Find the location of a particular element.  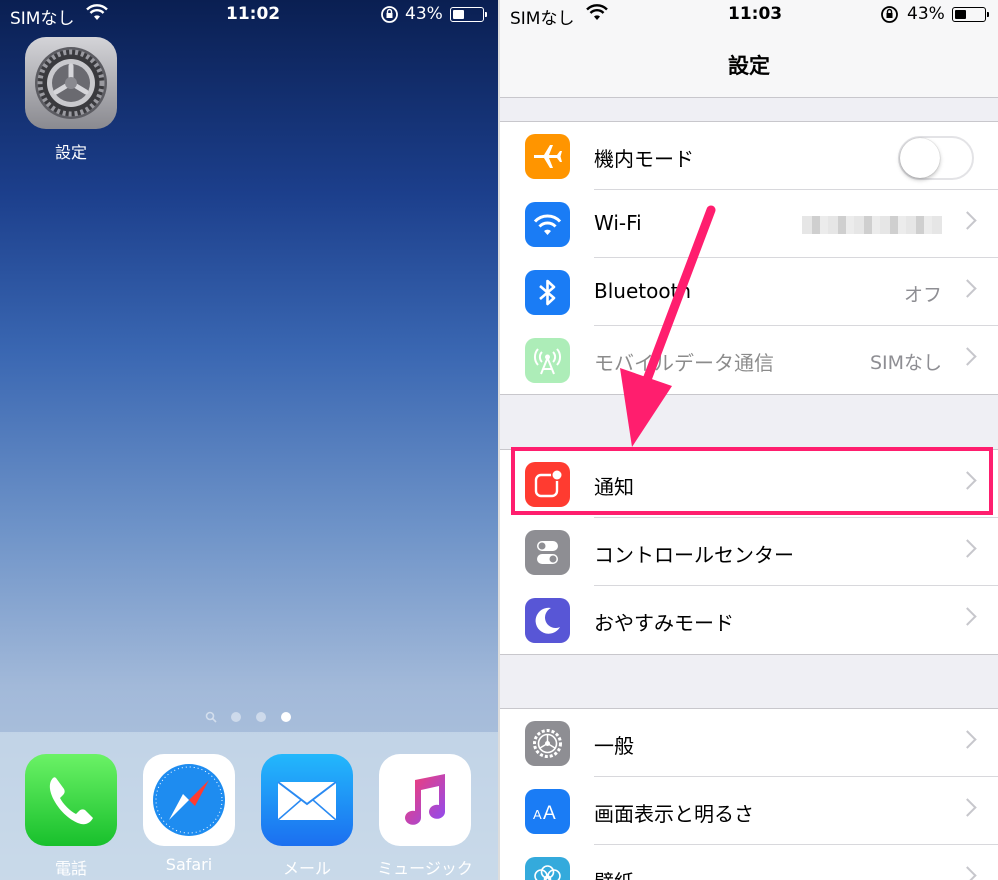

row-do-not-disturb: おやすみモード is located at coordinates (749, 620).